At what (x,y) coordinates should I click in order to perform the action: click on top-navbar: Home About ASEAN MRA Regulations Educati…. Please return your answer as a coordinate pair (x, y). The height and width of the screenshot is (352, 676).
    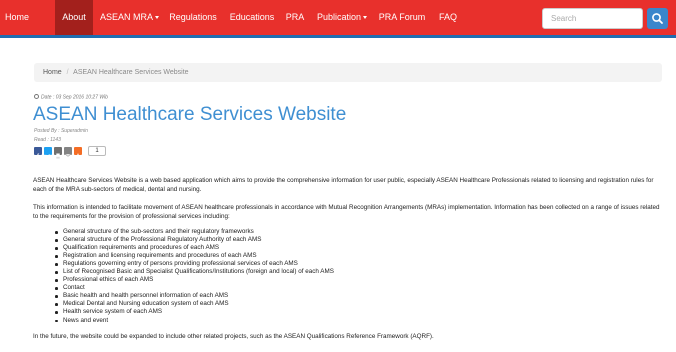
    Looking at the image, I should click on (338, 19).